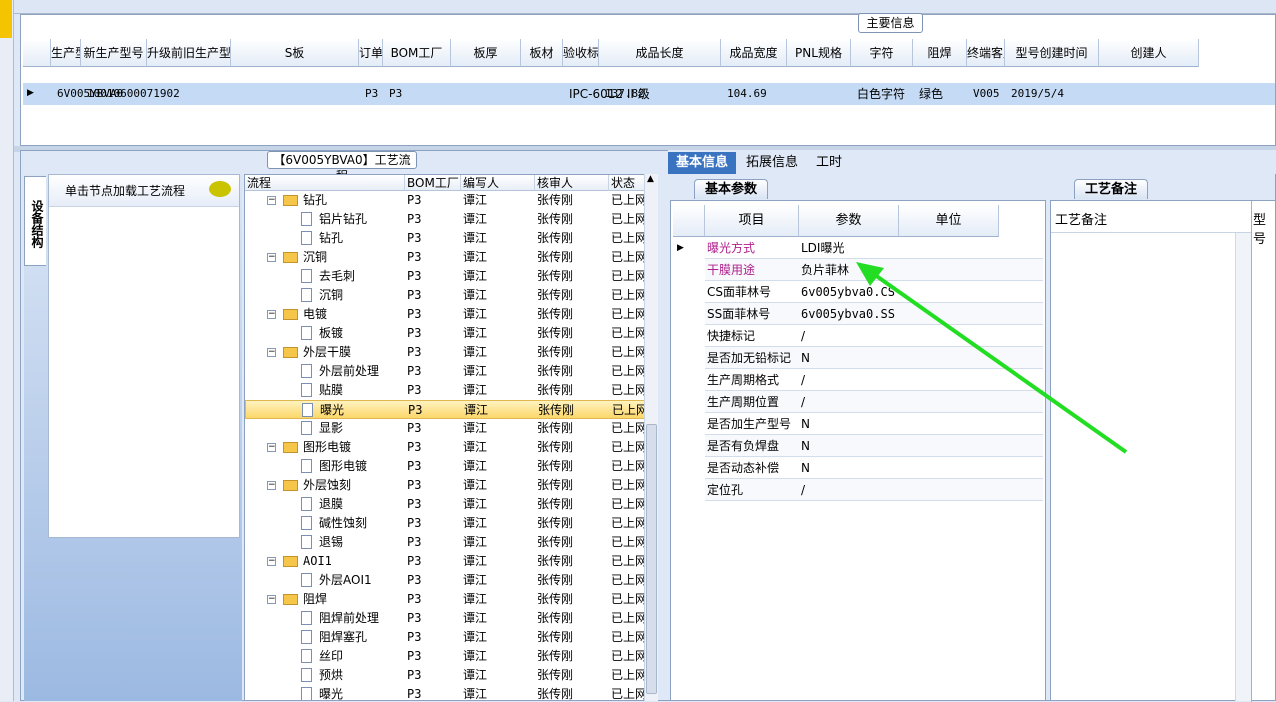 The width and height of the screenshot is (1276, 702). I want to click on tree-status: 已上网, so click(629, 390).